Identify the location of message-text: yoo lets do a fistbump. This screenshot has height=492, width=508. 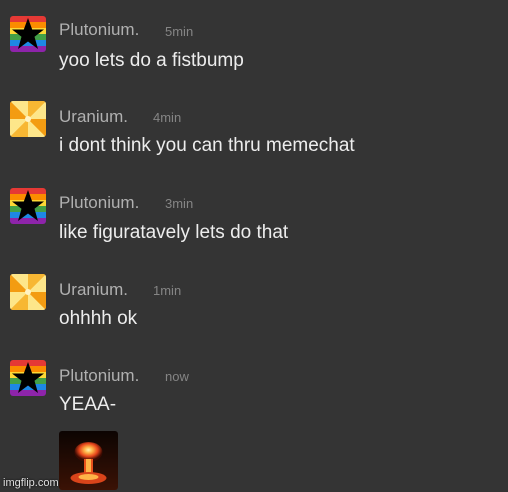
(151, 60).